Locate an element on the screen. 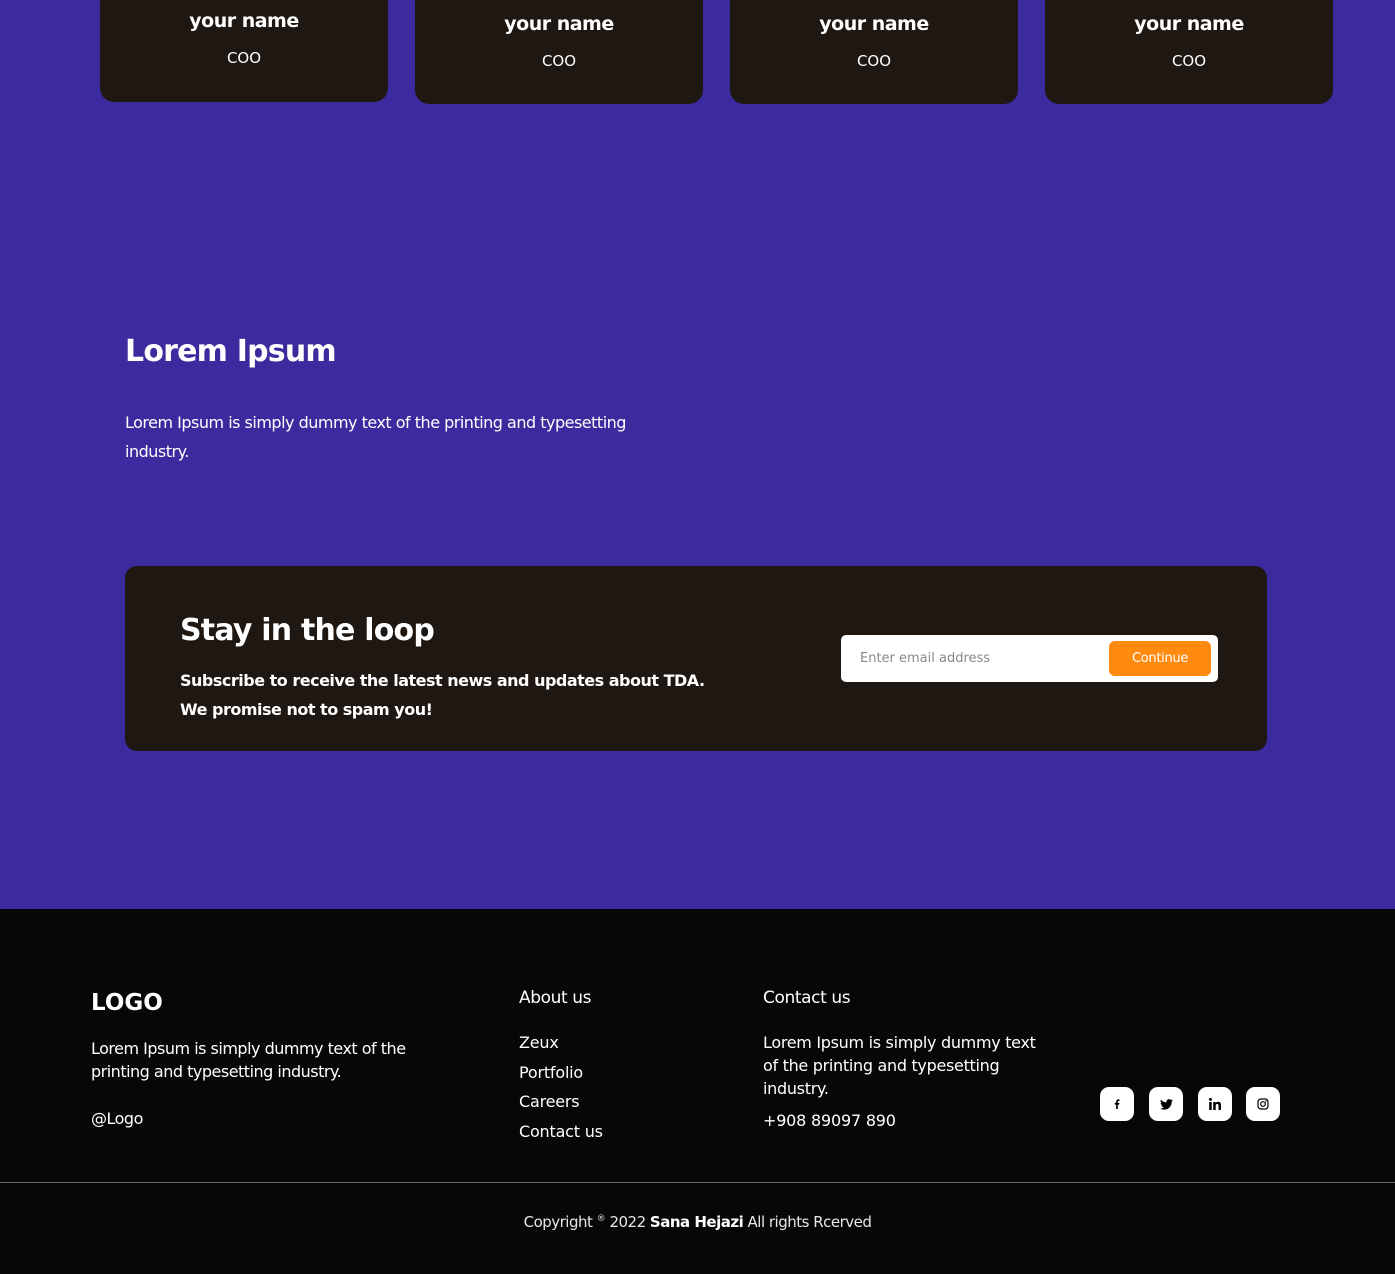  footer-link-careers: Careers is located at coordinates (561, 1104).